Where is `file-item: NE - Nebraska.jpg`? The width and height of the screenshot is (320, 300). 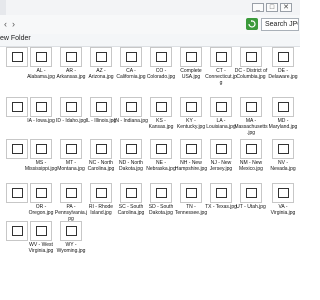
file-item: NE - Nebraska.jpg is located at coordinates (161, 155).